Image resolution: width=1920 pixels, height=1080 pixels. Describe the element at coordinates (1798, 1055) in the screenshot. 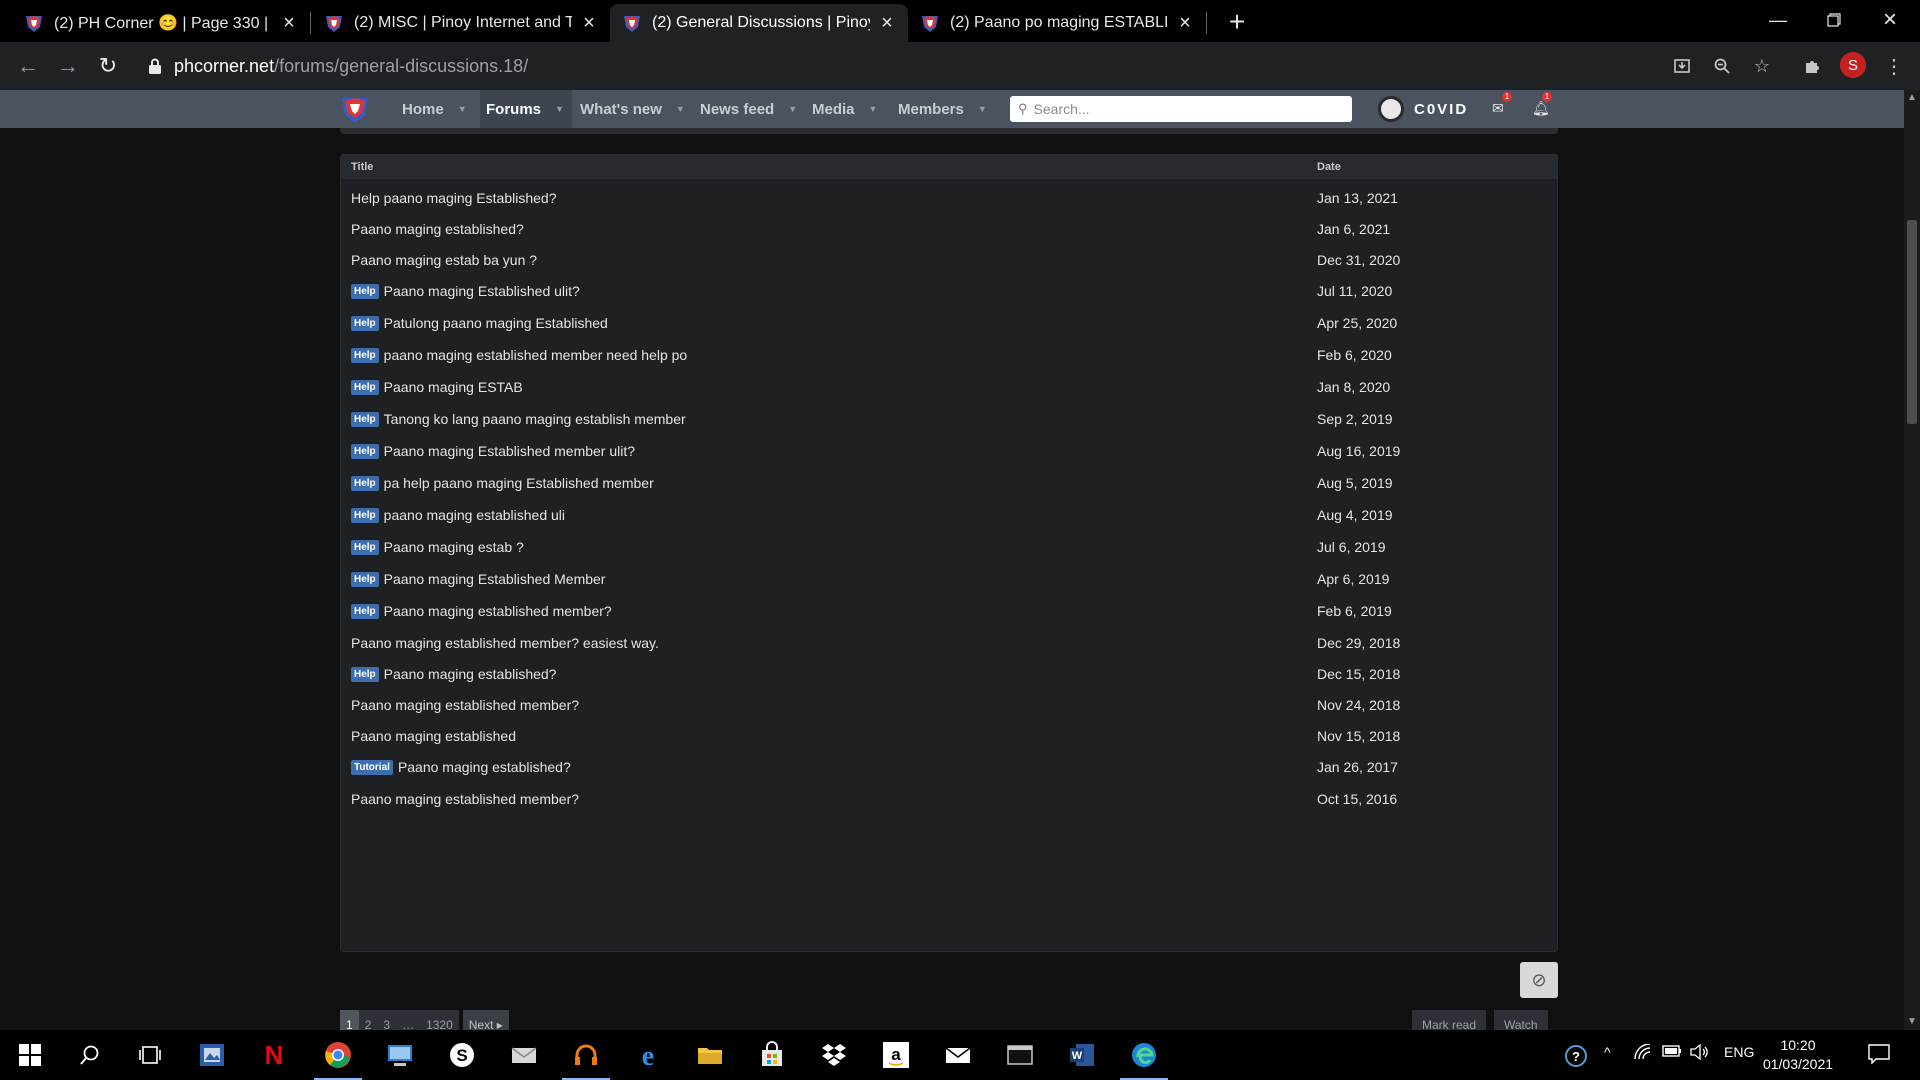

I see `system-clock: 10:20 01/03/2021` at that location.